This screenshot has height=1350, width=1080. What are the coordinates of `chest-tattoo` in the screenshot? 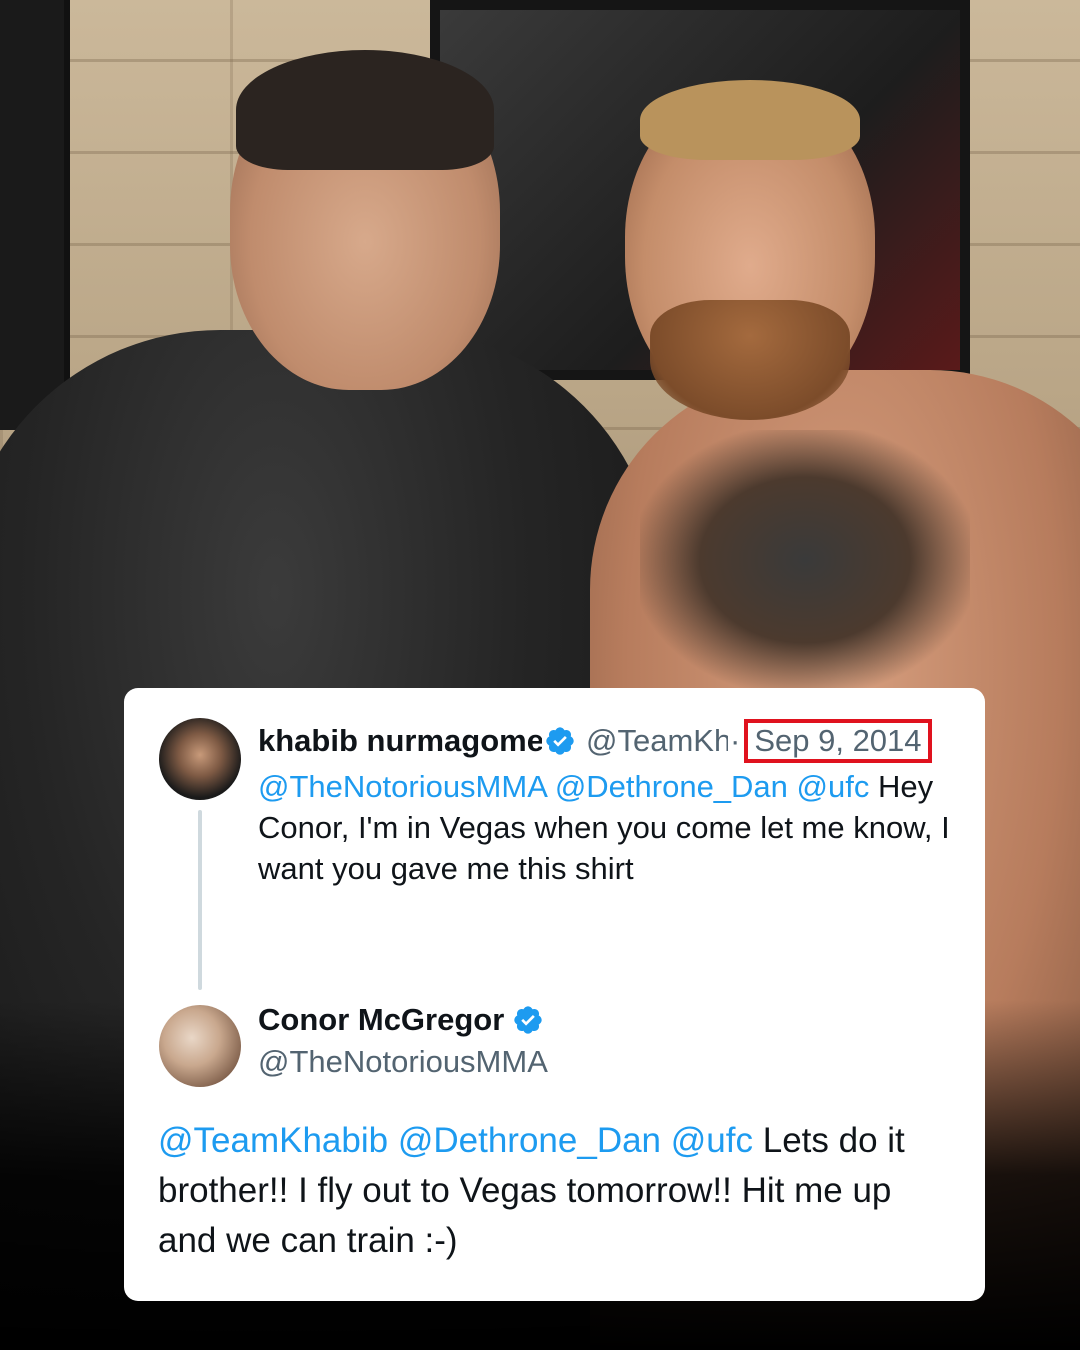 It's located at (805, 560).